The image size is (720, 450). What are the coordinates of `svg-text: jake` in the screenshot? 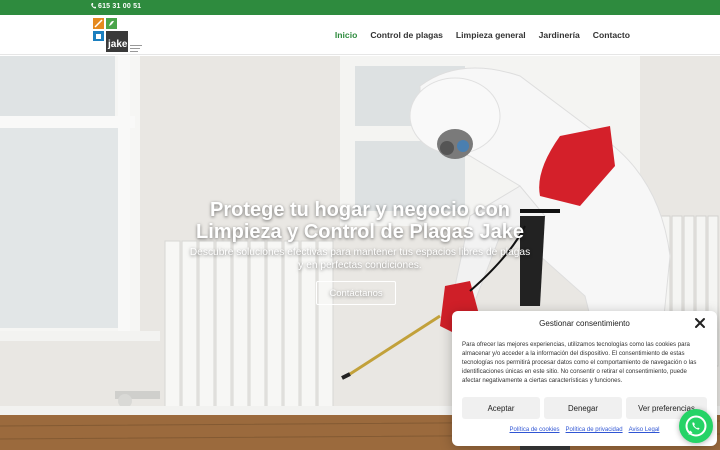 It's located at (117, 44).